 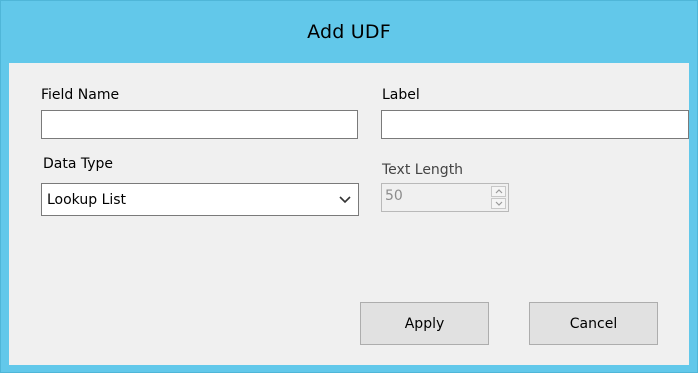 What do you see at coordinates (349, 32) in the screenshot?
I see `dialog-title: Add UDF` at bounding box center [349, 32].